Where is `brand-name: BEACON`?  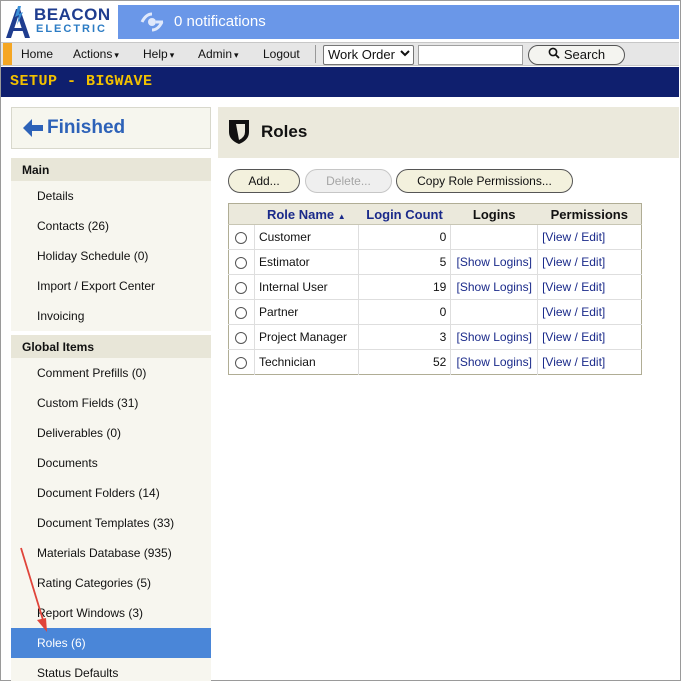 brand-name: BEACON is located at coordinates (72, 14).